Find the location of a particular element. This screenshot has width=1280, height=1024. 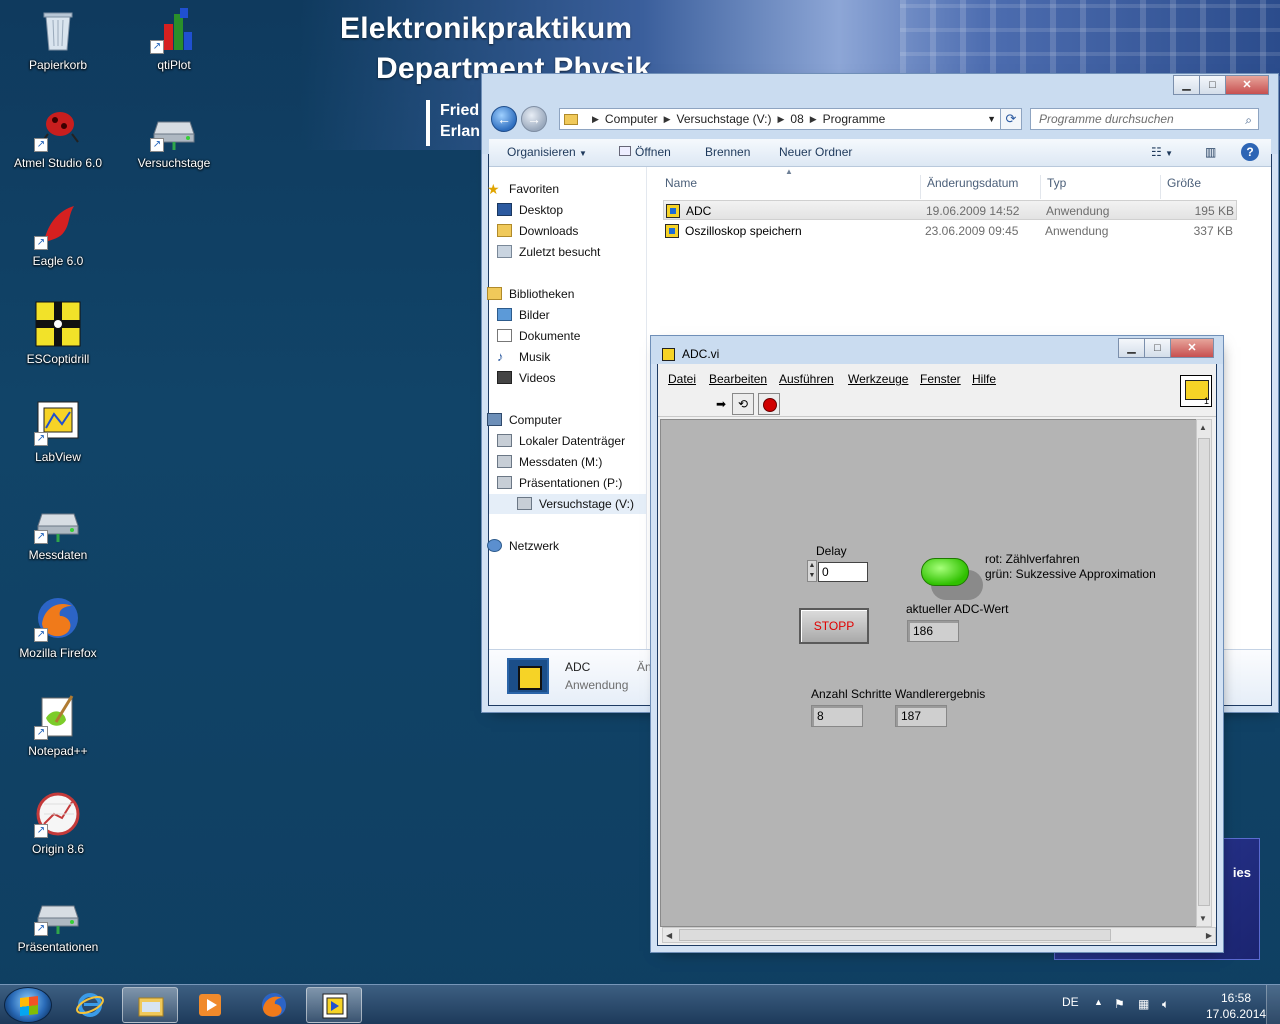

clock-time: 16:58 is located at coordinates (1236, 998).